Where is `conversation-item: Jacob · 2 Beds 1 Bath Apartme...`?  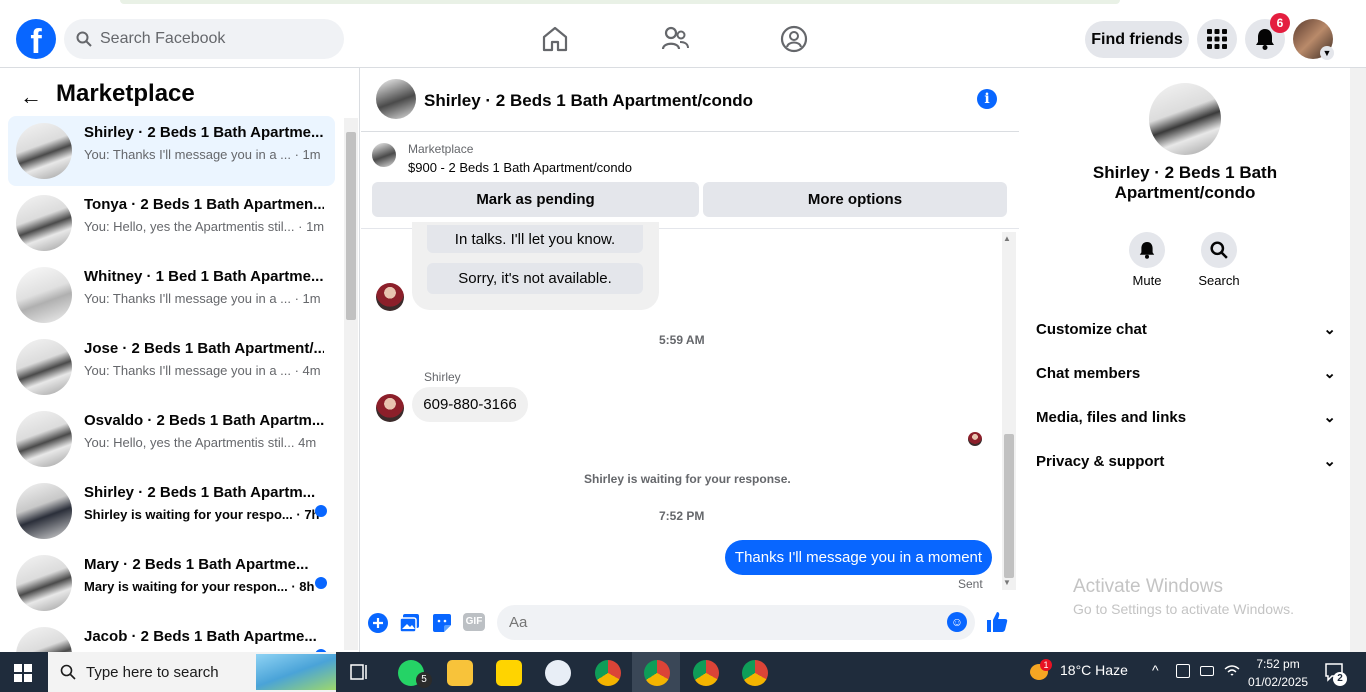 conversation-item: Jacob · 2 Beds 1 Bath Apartme... is located at coordinates (171, 636).